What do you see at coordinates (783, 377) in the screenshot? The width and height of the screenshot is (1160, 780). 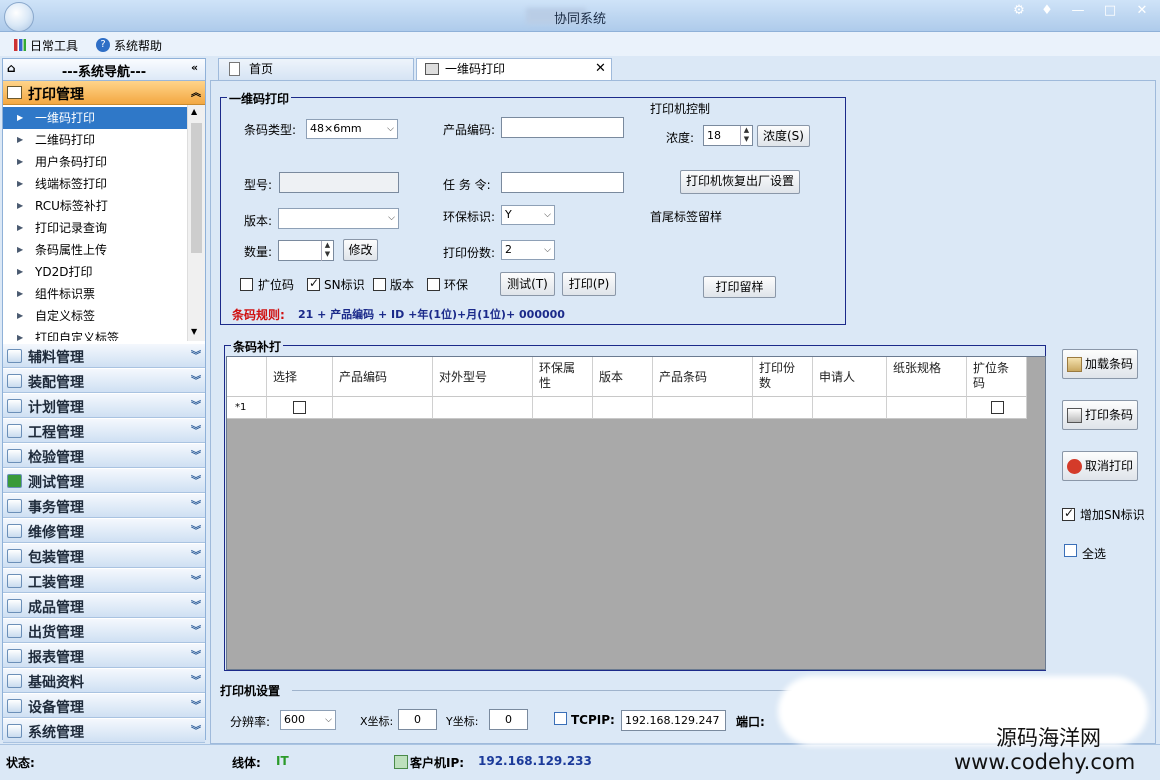 I see `col-copies: 打印份数` at bounding box center [783, 377].